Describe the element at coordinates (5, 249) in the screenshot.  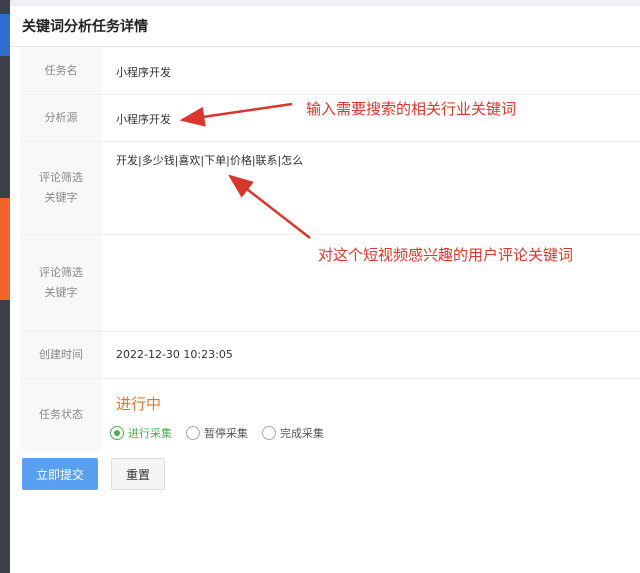
I see `sidebar-accent-marker` at that location.